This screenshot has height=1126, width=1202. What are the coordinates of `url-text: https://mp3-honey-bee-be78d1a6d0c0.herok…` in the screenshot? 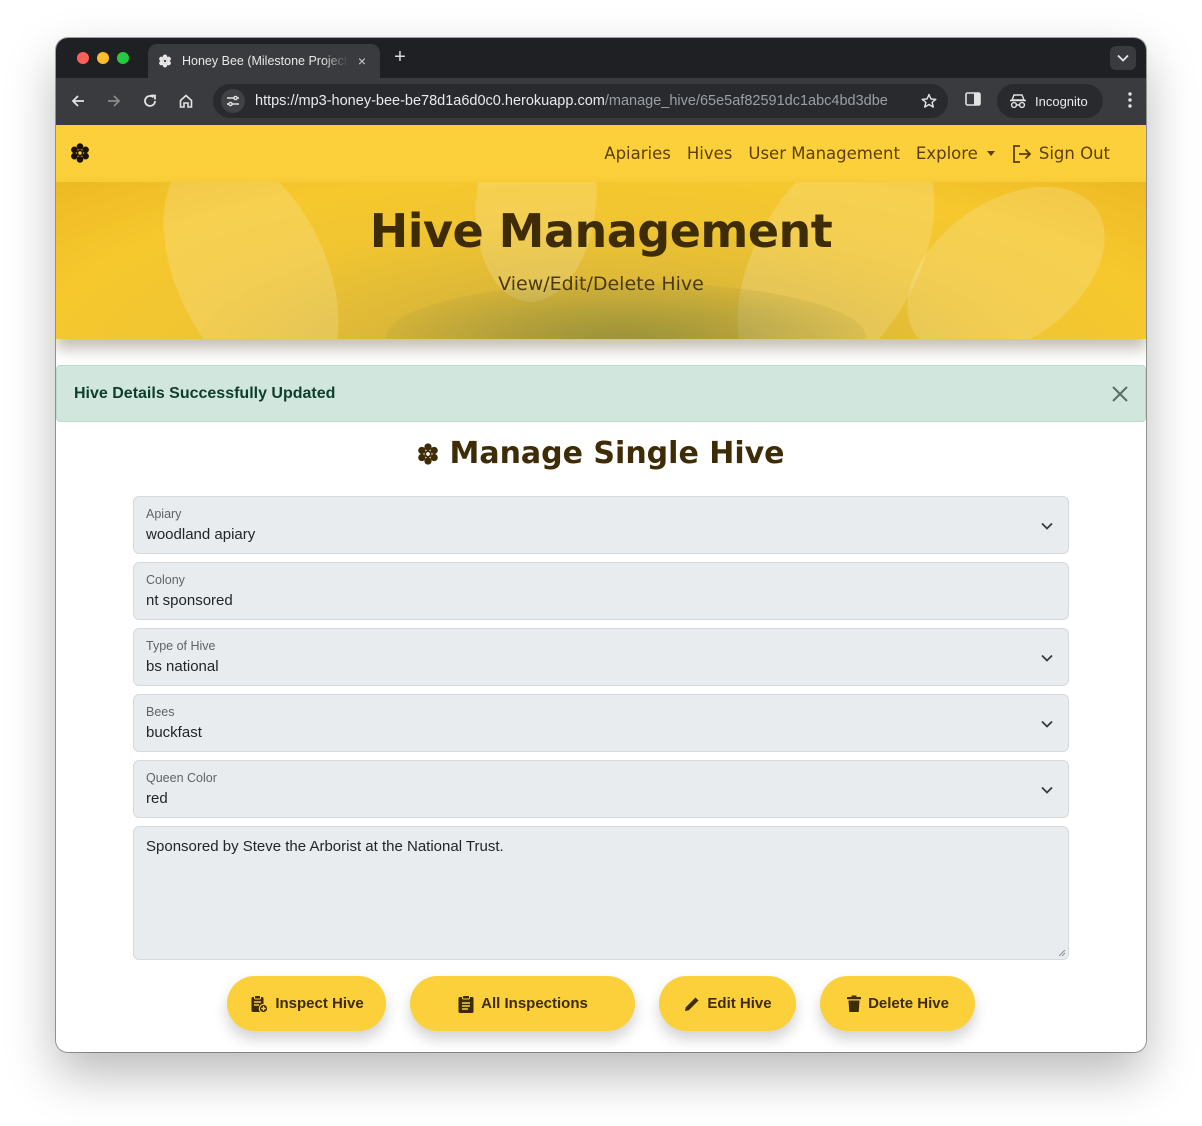 It's located at (587, 101).